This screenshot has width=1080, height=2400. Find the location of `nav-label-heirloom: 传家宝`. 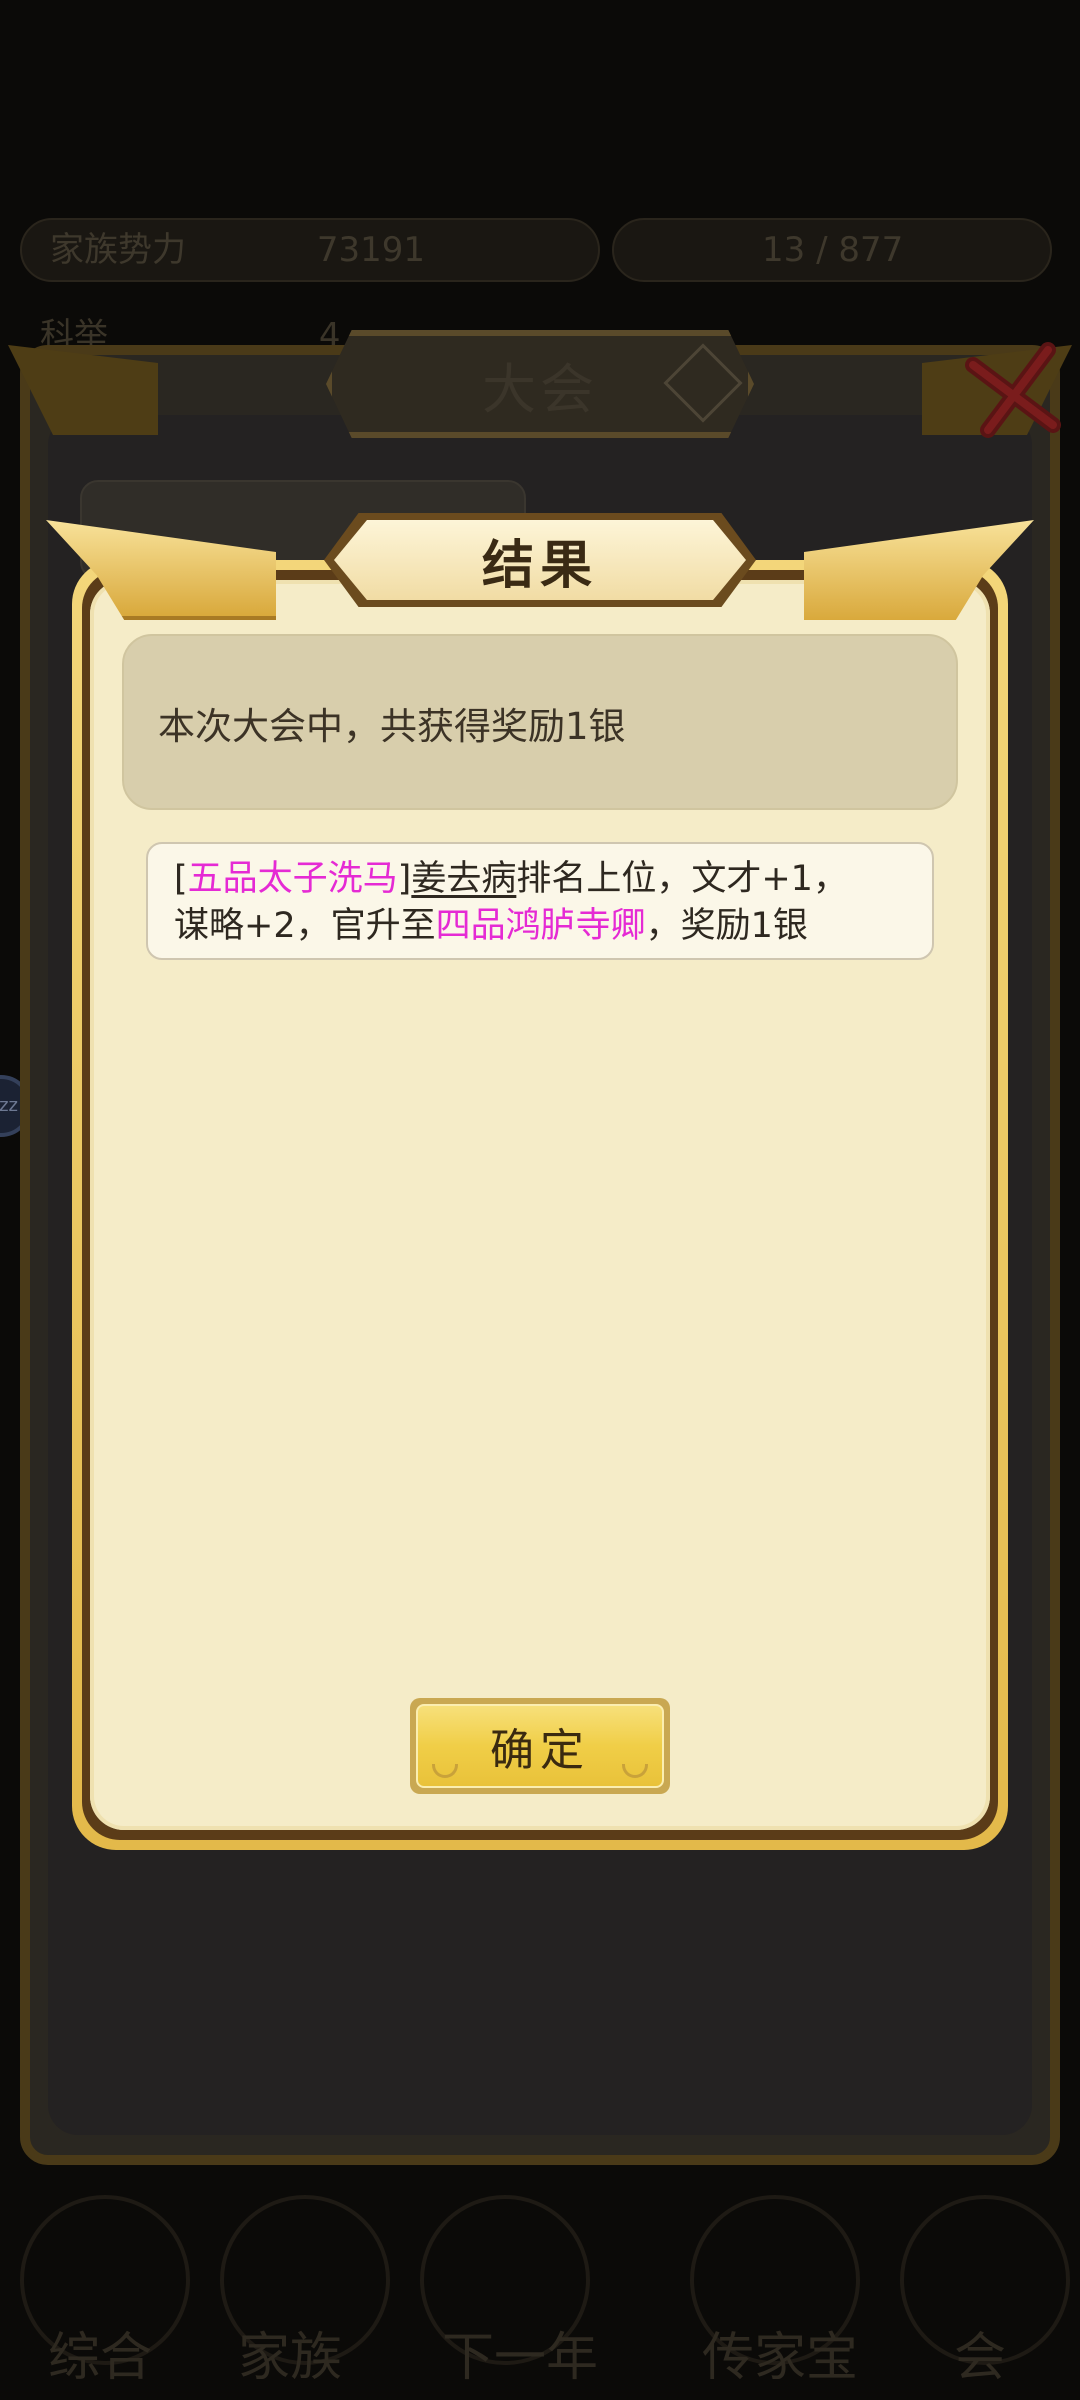

nav-label-heirloom: 传家宝 is located at coordinates (779, 2358).